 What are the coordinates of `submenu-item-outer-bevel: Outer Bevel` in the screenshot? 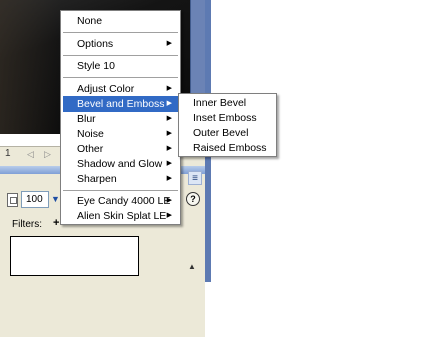 It's located at (227, 133).